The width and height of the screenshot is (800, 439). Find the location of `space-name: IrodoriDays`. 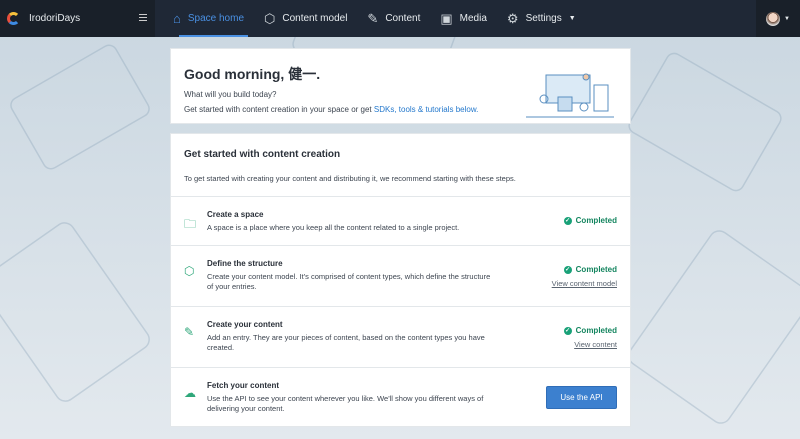

space-name: IrodoriDays is located at coordinates (55, 18).